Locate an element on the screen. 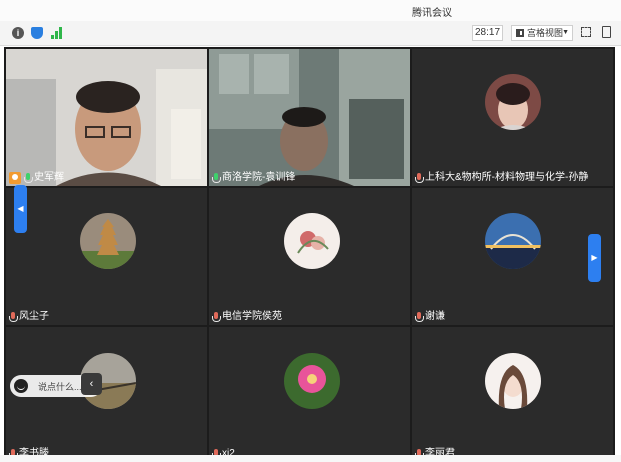 This screenshot has height=462, width=621. participant-name-bar: 风尘子 is located at coordinates (30, 317).